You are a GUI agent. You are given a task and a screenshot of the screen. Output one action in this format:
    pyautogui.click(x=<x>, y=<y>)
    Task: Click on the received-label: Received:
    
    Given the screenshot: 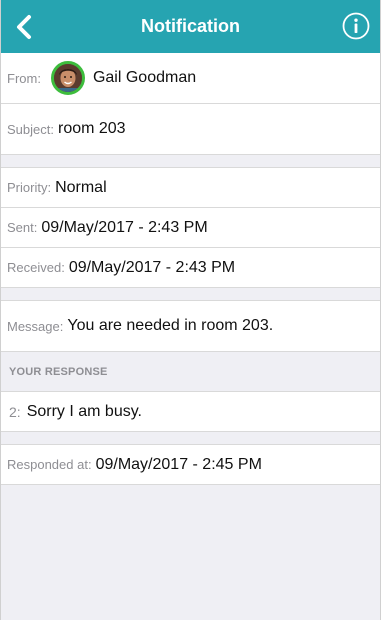 What is the action you would take?
    pyautogui.click(x=36, y=267)
    